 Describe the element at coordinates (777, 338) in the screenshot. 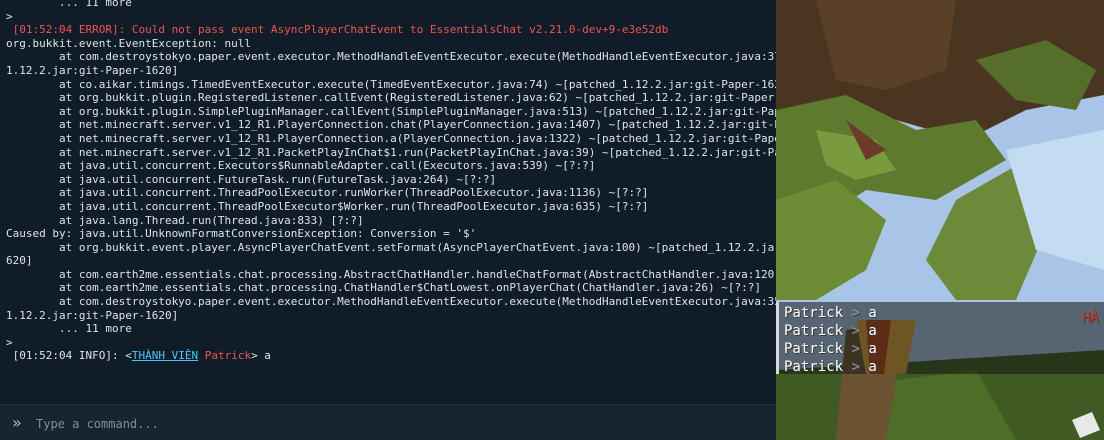

I see `chat-scrollbar` at that location.